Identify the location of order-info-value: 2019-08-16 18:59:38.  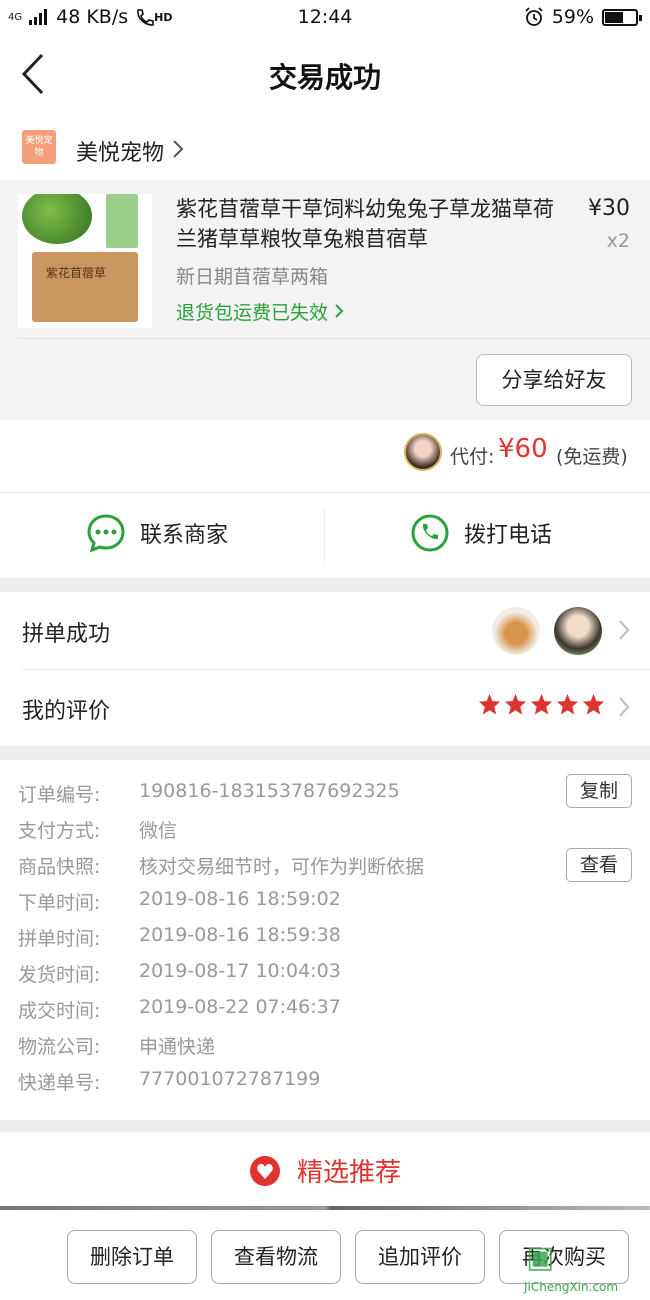
(240, 935).